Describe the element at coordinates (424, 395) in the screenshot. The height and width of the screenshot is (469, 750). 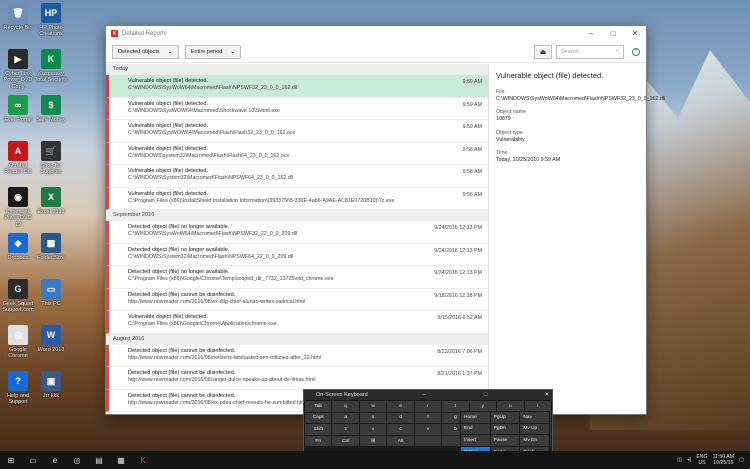
I see `close-icon: –` at that location.